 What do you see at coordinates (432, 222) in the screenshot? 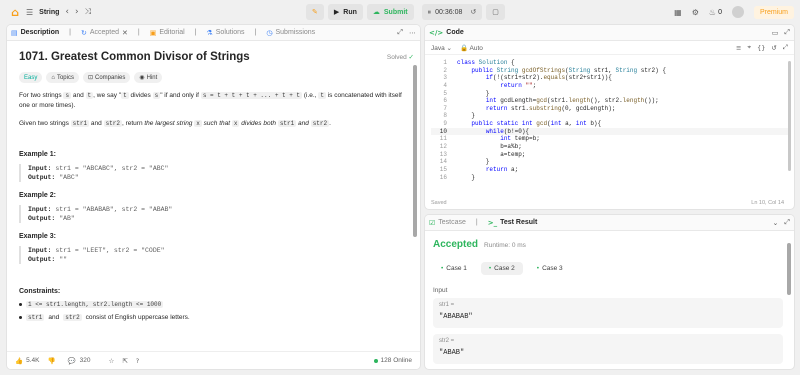
I see `checkbox-icon: ☑` at bounding box center [432, 222].